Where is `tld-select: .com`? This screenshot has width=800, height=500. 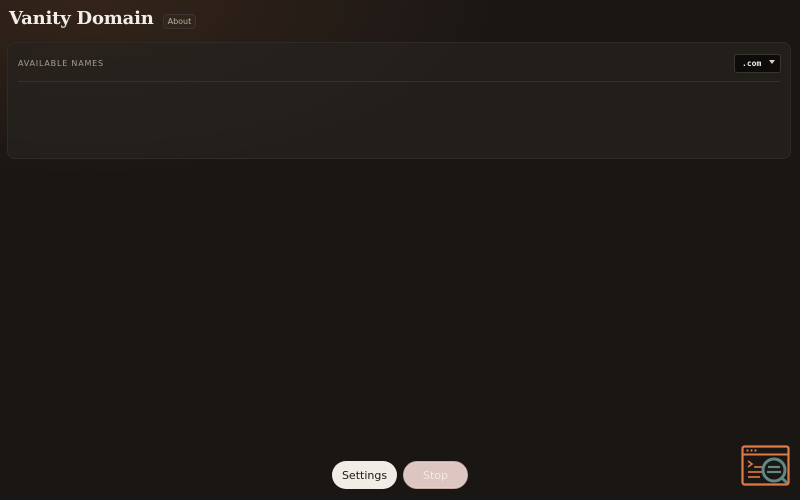 tld-select: .com is located at coordinates (757, 63).